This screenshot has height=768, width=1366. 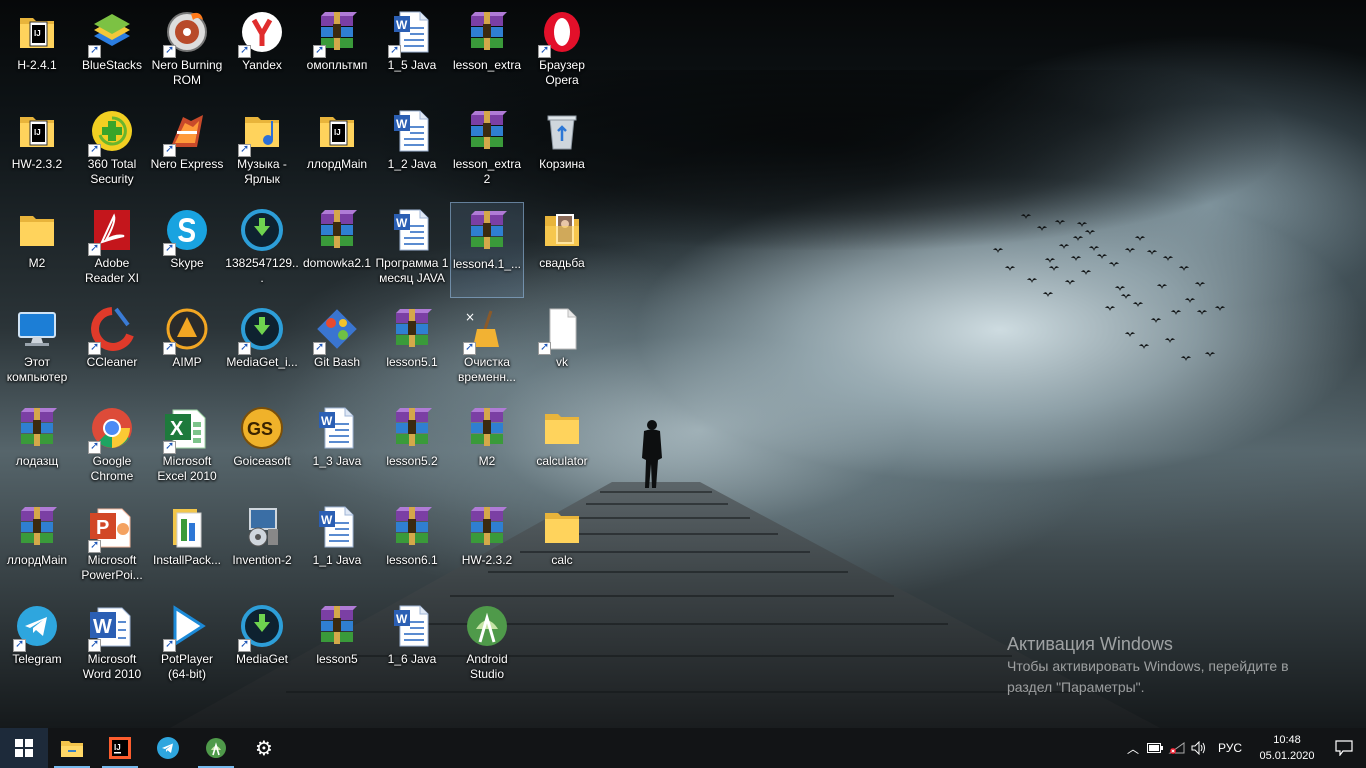 What do you see at coordinates (262, 171) in the screenshot?
I see `desktop-icon-label: Музыка - Ярлык` at bounding box center [262, 171].